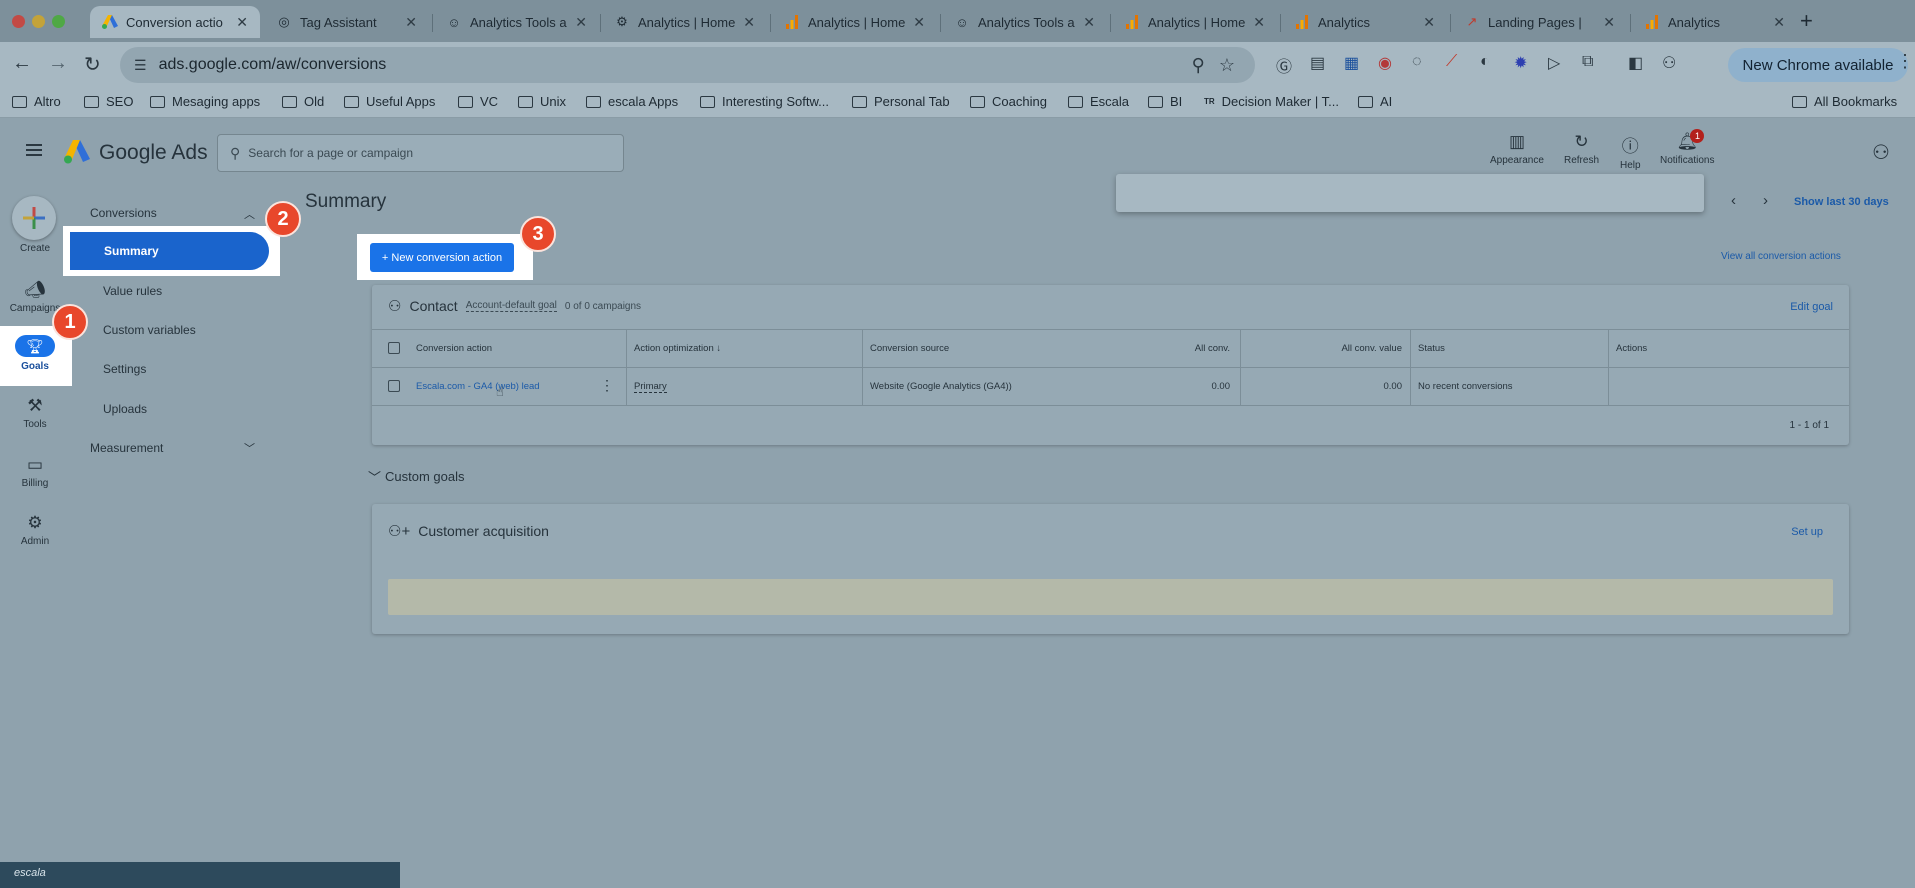  What do you see at coordinates (1451, 62) in the screenshot?
I see `extension-trend-icon: ⟋` at bounding box center [1451, 62].